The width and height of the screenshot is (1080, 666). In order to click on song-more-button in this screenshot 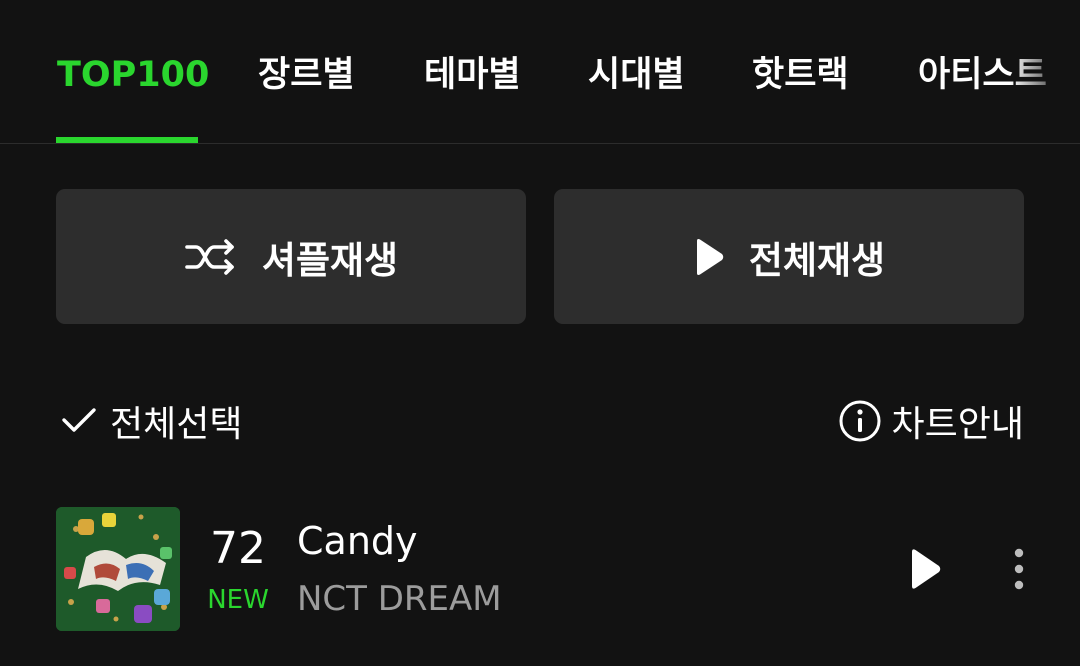, I will do `click(1019, 569)`.